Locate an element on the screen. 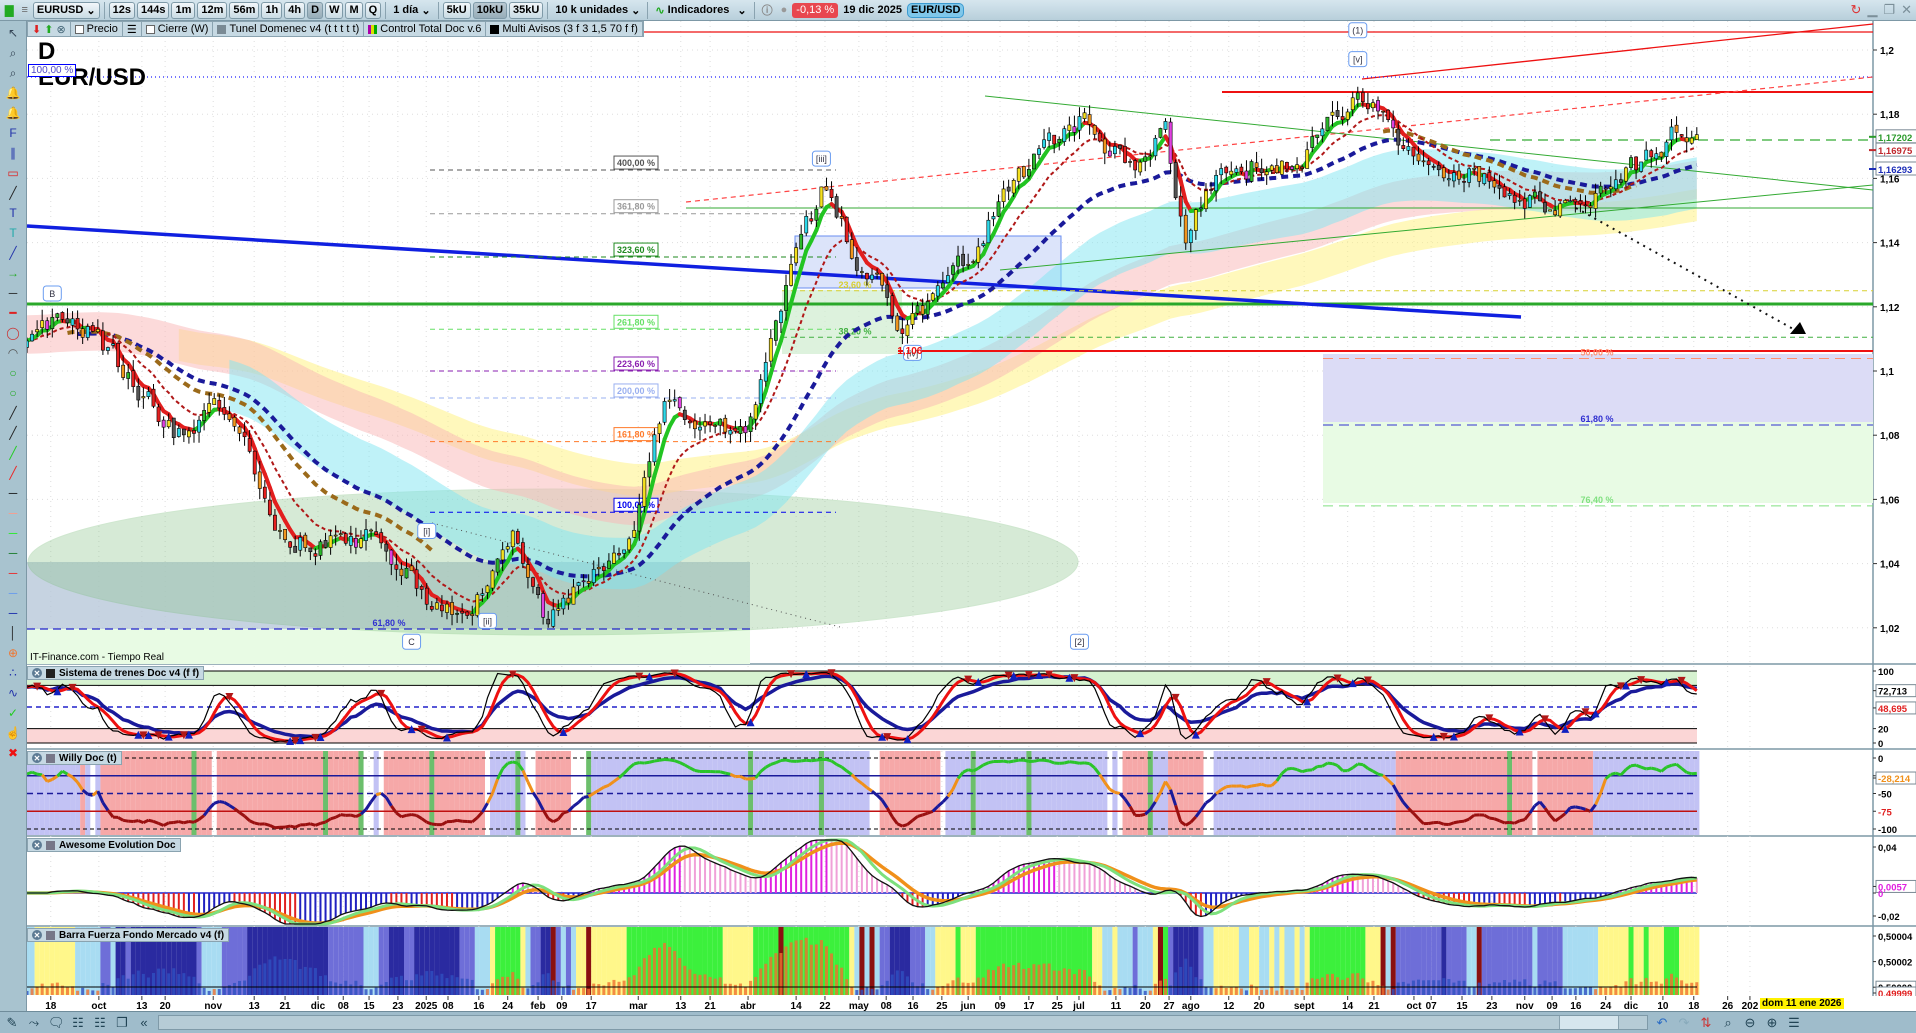  zoom-icon: ⌕ is located at coordinates (13, 53).